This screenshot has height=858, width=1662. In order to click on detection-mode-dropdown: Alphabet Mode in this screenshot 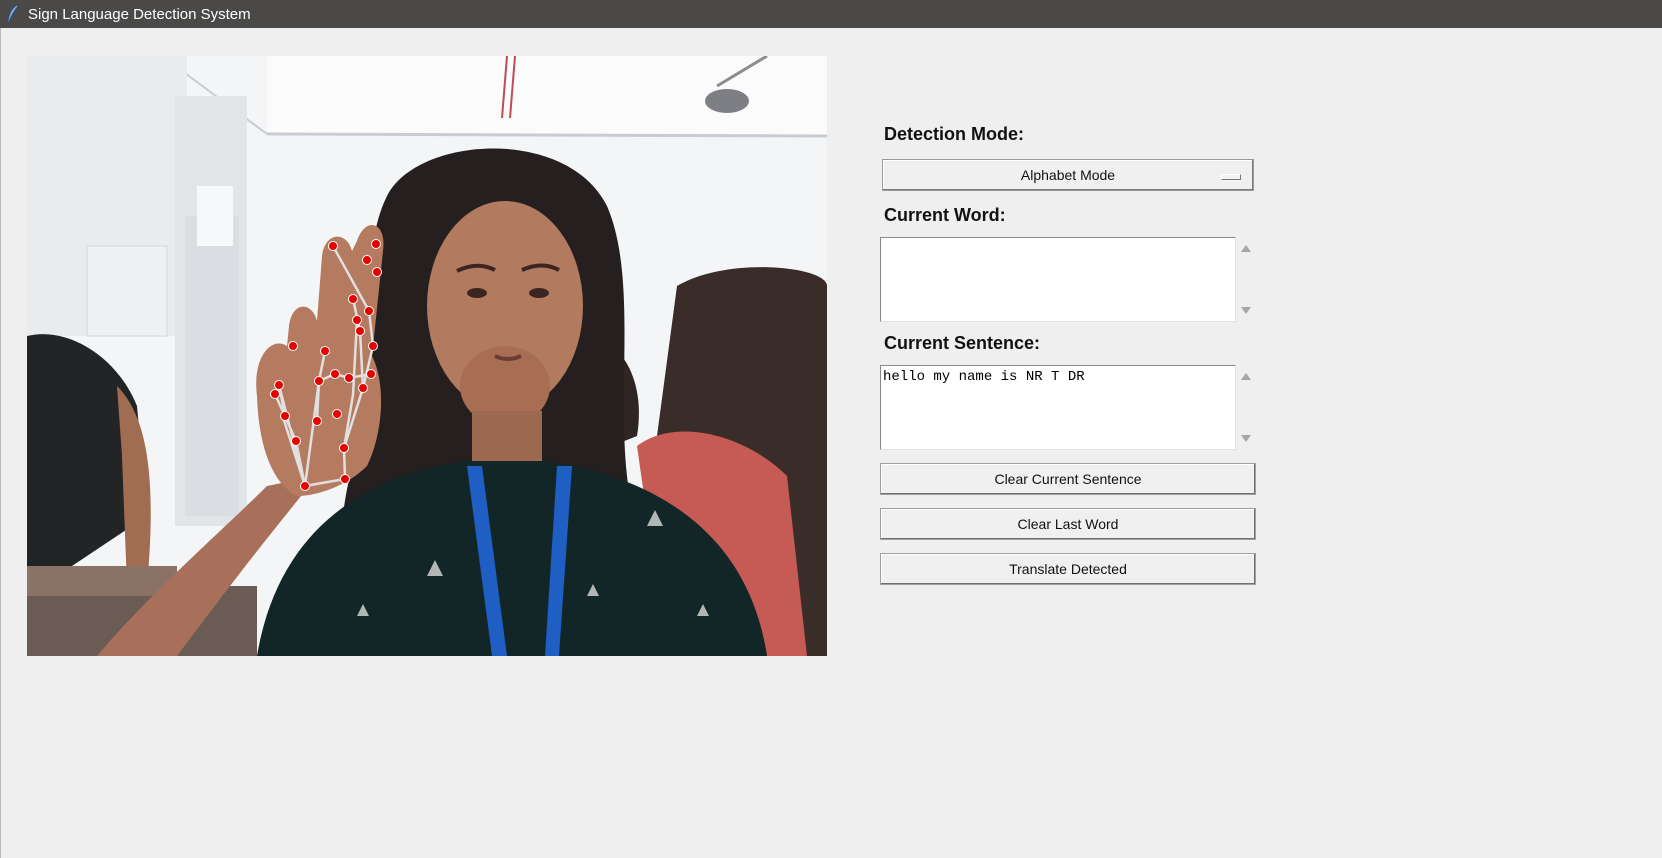, I will do `click(1068, 175)`.